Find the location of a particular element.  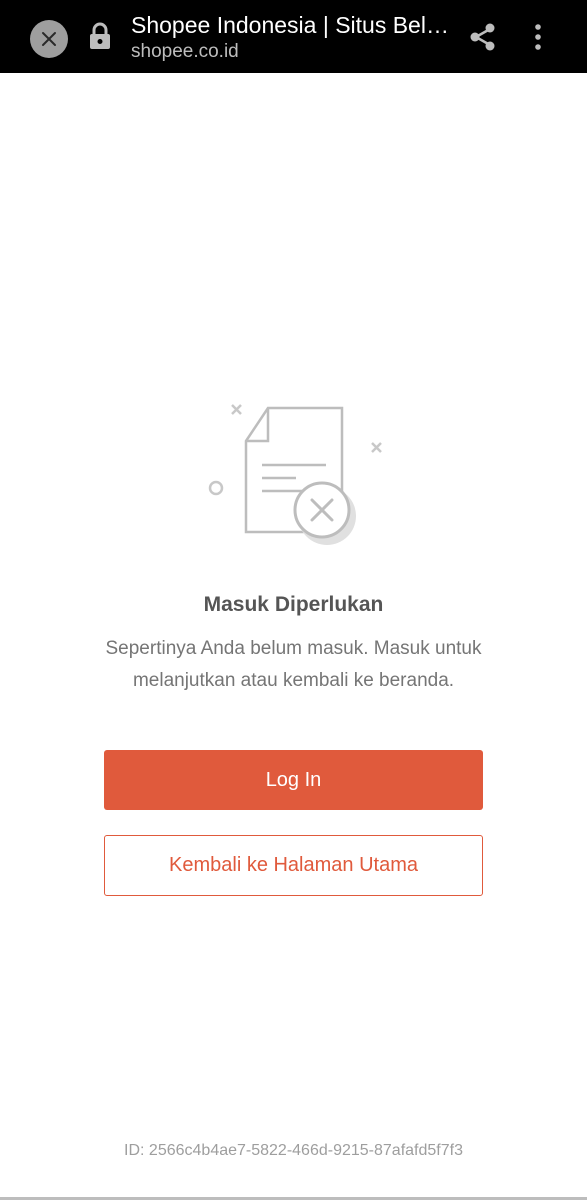

more-vert-icon is located at coordinates (538, 37).